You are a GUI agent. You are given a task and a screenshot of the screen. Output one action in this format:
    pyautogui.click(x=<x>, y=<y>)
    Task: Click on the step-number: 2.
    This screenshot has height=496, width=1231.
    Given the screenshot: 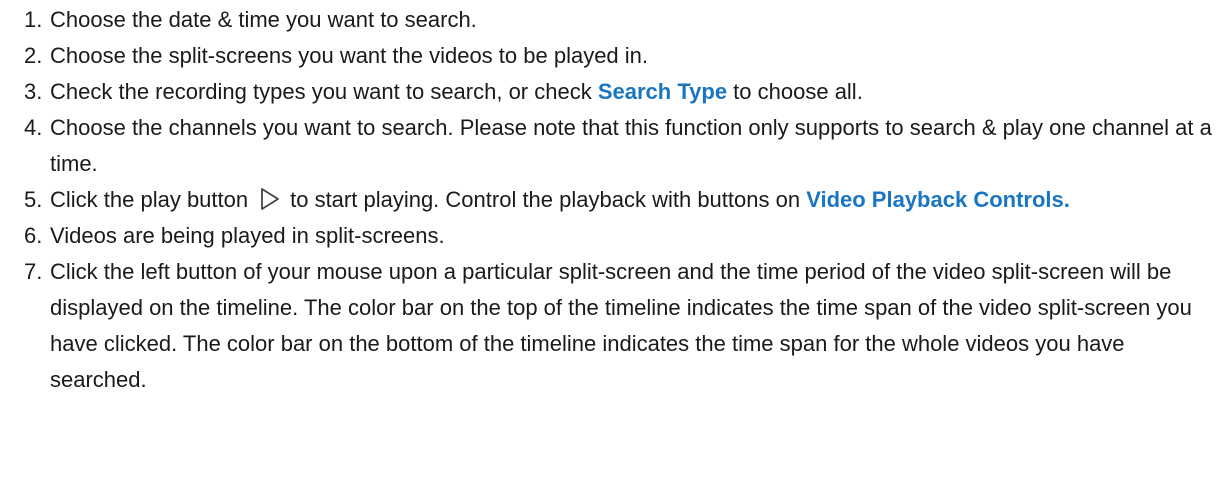 What is the action you would take?
    pyautogui.click(x=33, y=55)
    